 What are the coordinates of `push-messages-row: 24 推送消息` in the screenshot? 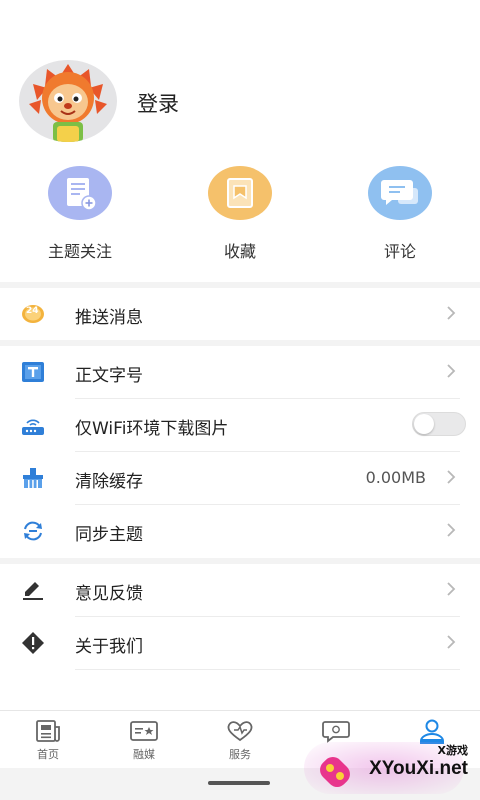 It's located at (240, 314).